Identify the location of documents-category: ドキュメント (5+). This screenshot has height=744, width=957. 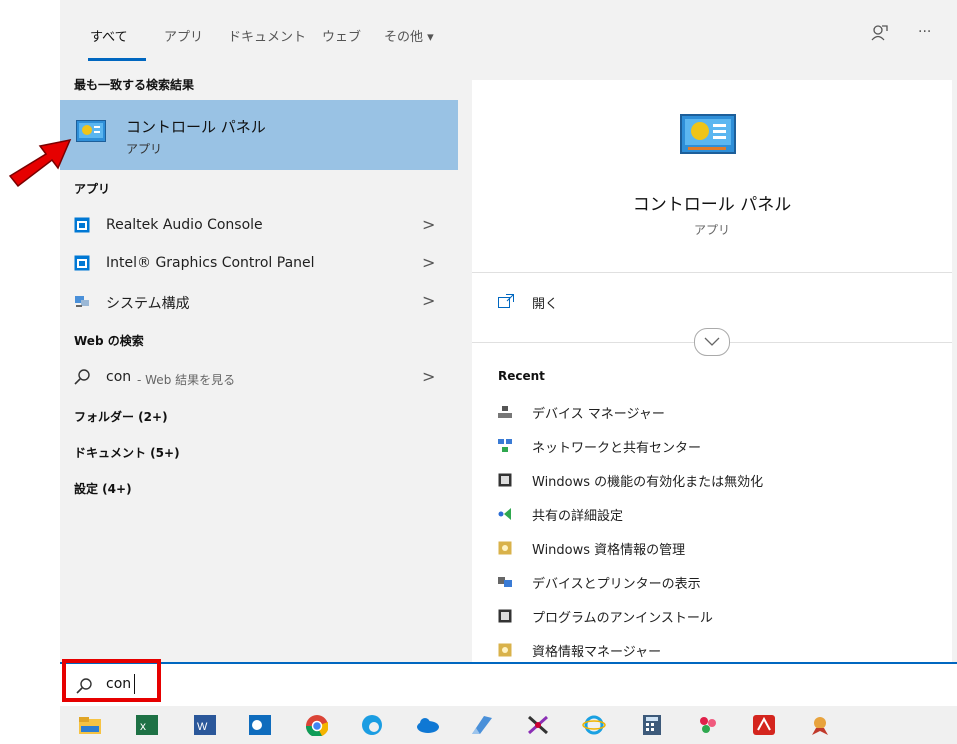
(127, 452).